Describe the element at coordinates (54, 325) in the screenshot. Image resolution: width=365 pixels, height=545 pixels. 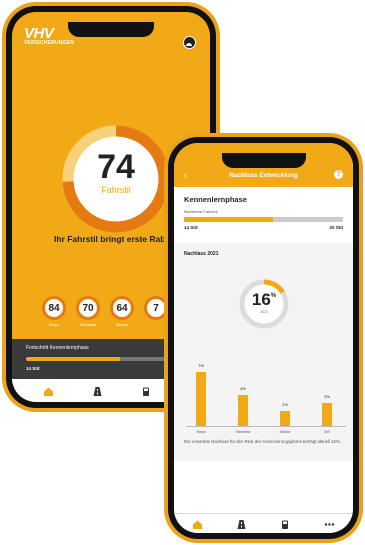
I see `sub-score-label: Tempo` at that location.